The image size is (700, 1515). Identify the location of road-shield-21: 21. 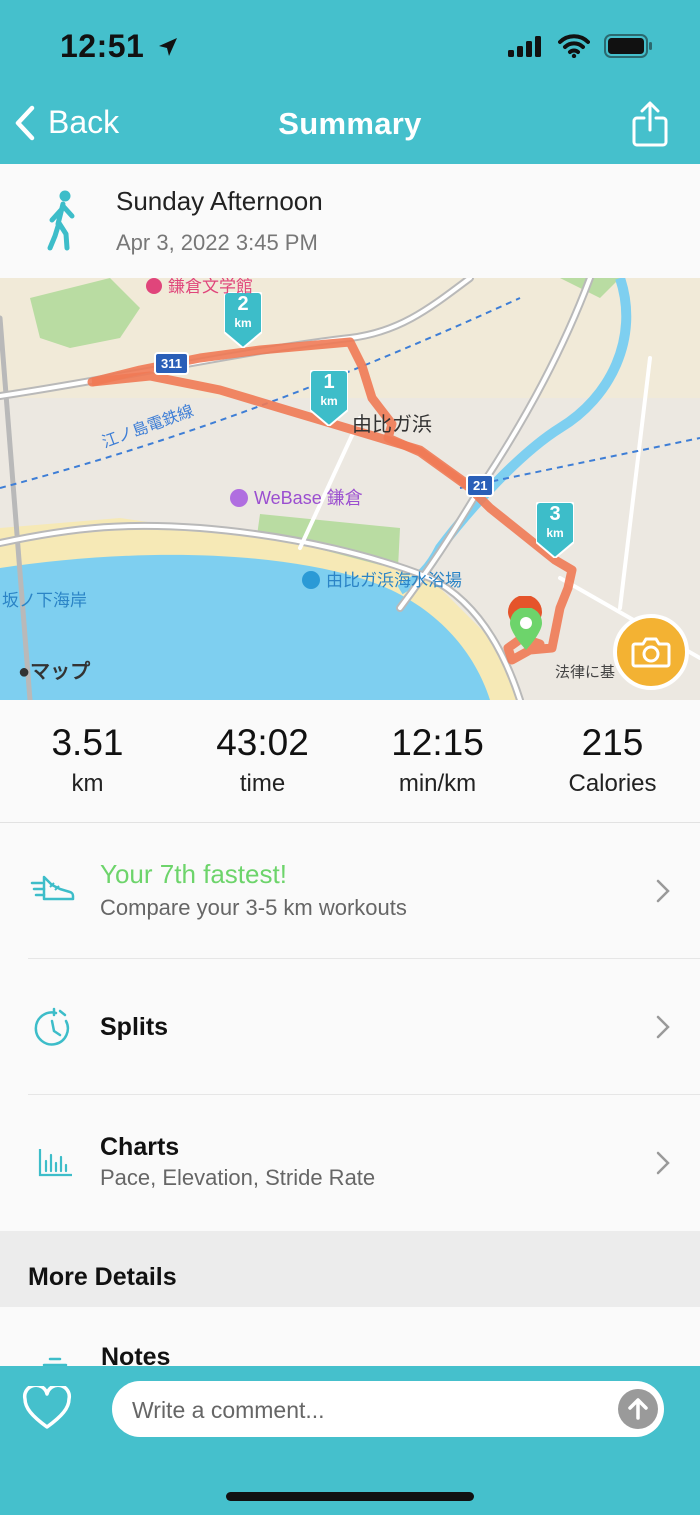
(480, 485).